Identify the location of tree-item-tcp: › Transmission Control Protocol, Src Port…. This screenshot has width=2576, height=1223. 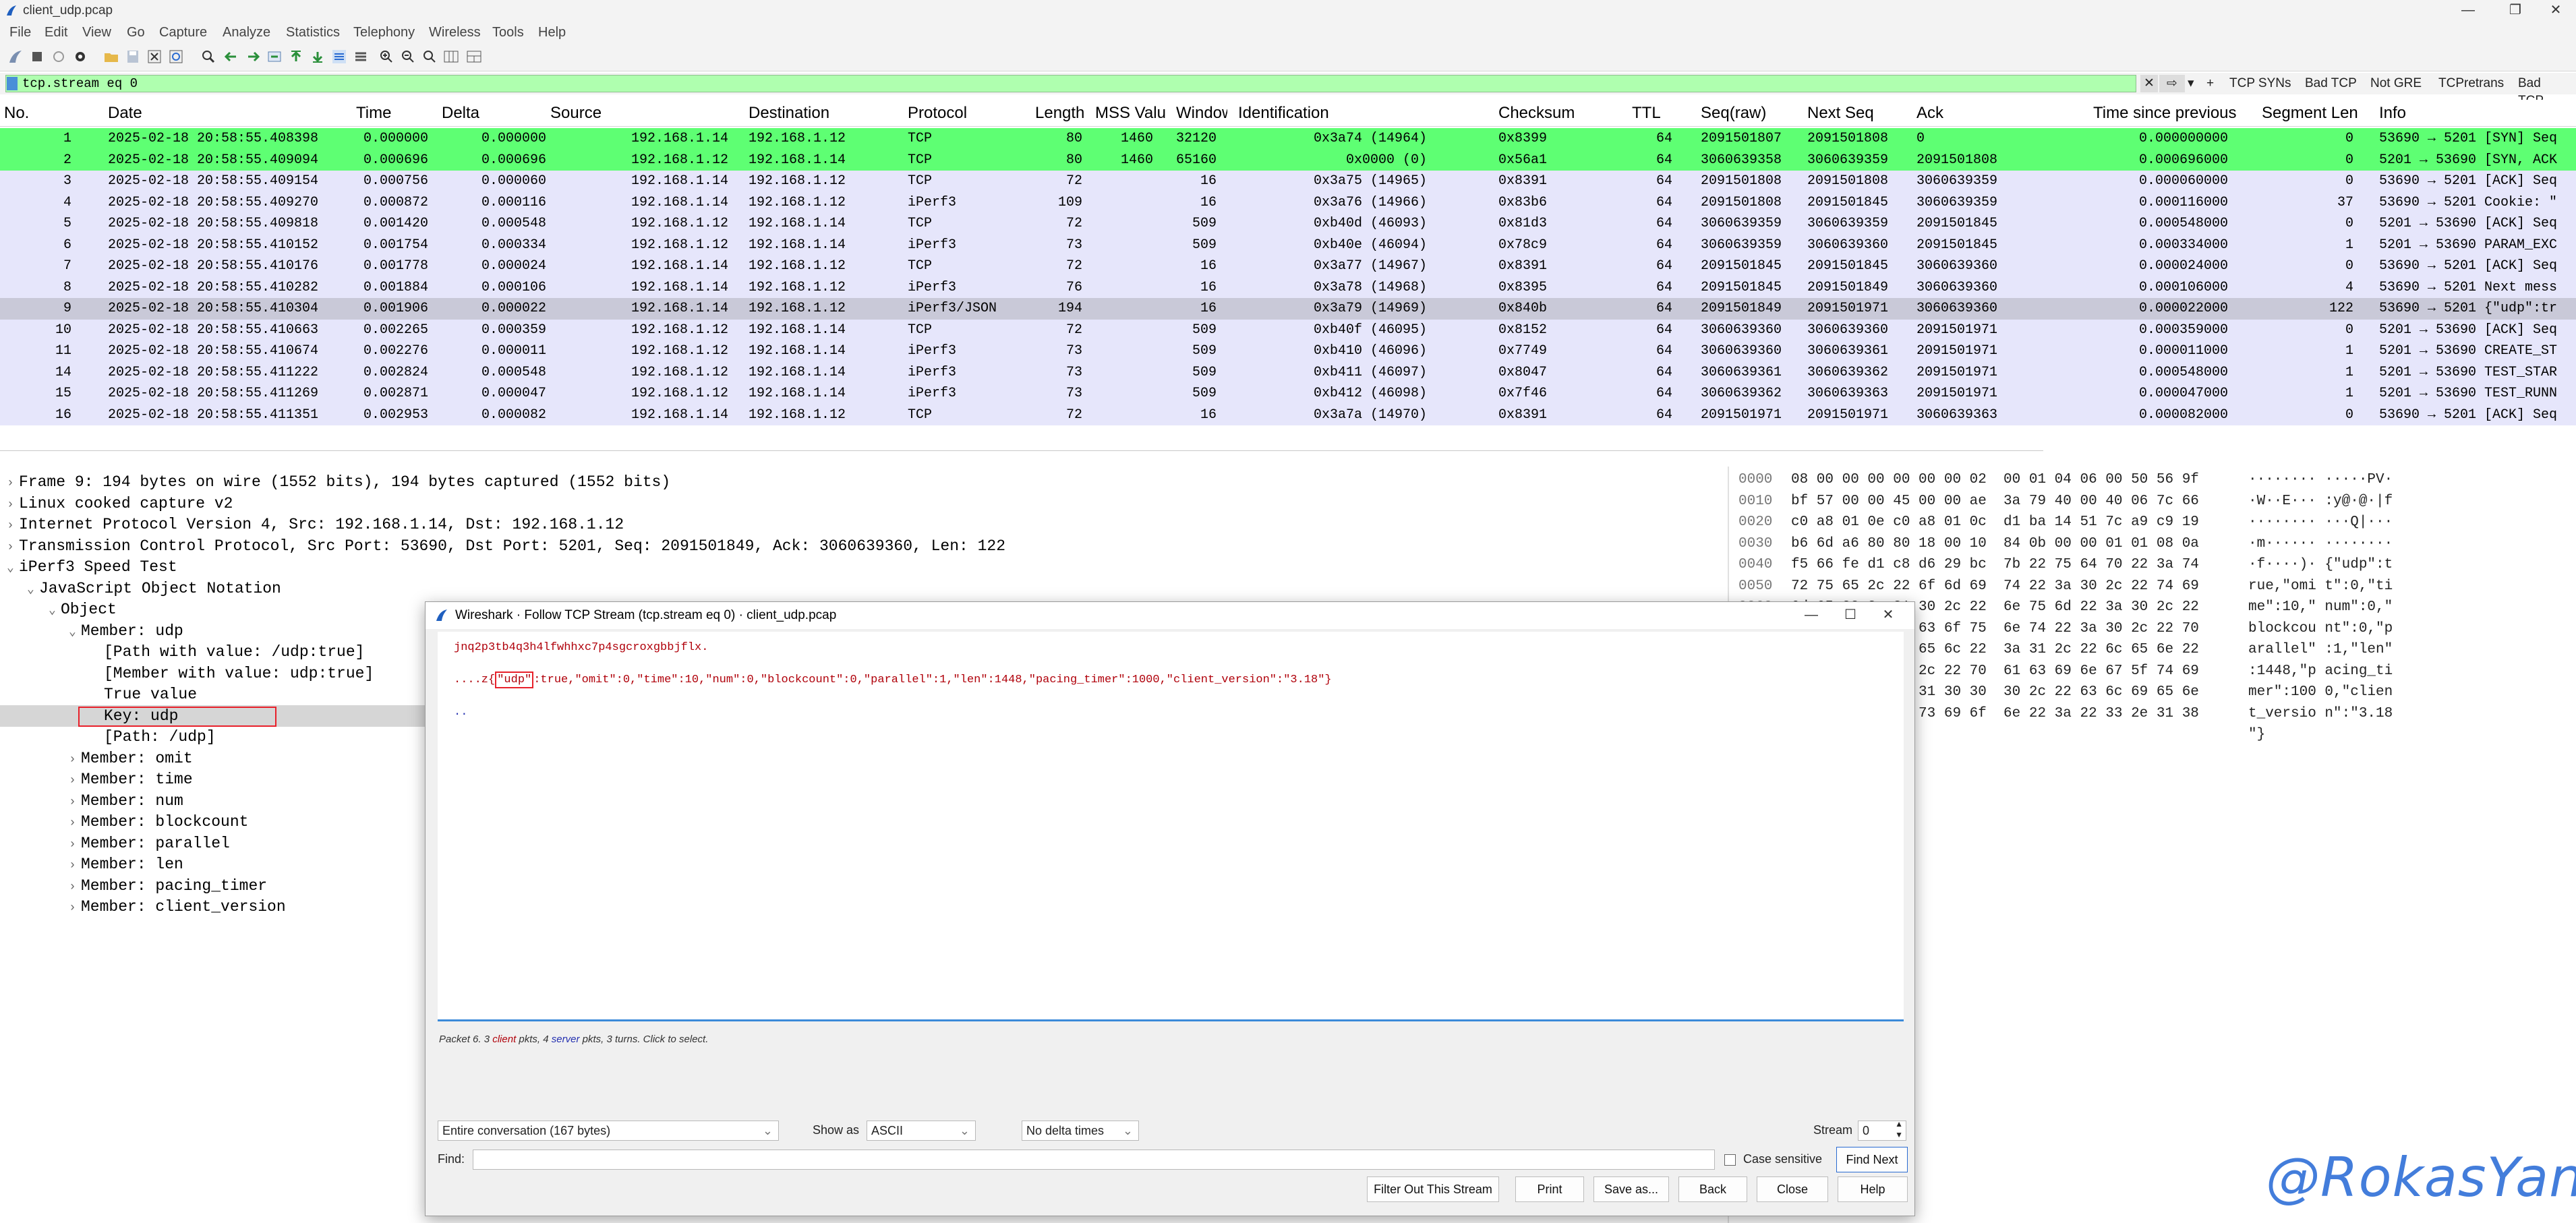
(506, 546).